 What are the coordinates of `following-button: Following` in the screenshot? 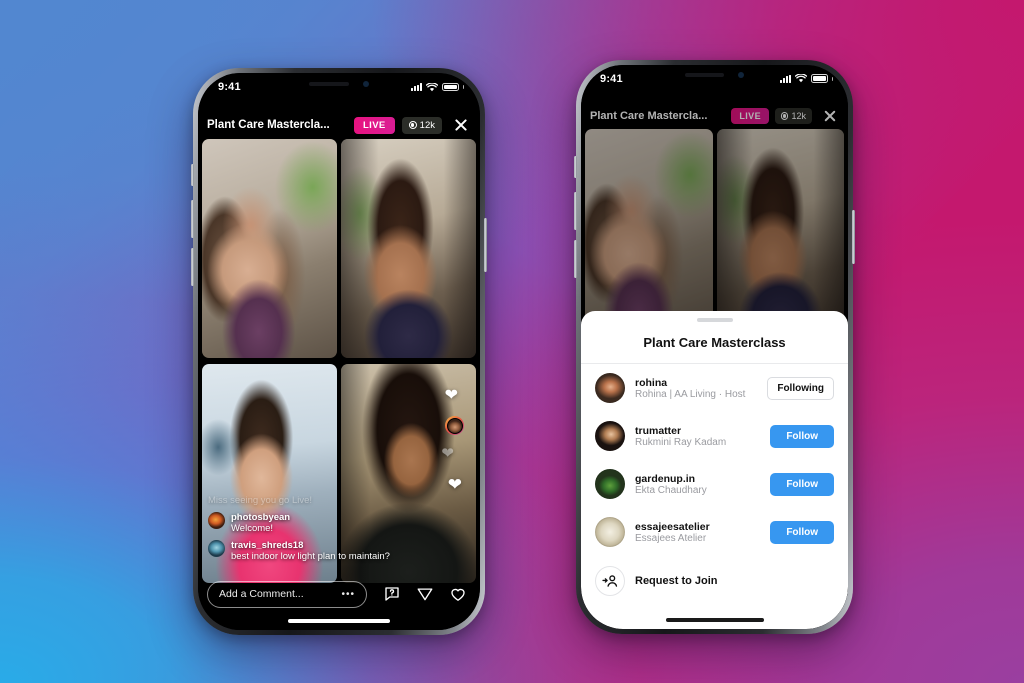 It's located at (800, 388).